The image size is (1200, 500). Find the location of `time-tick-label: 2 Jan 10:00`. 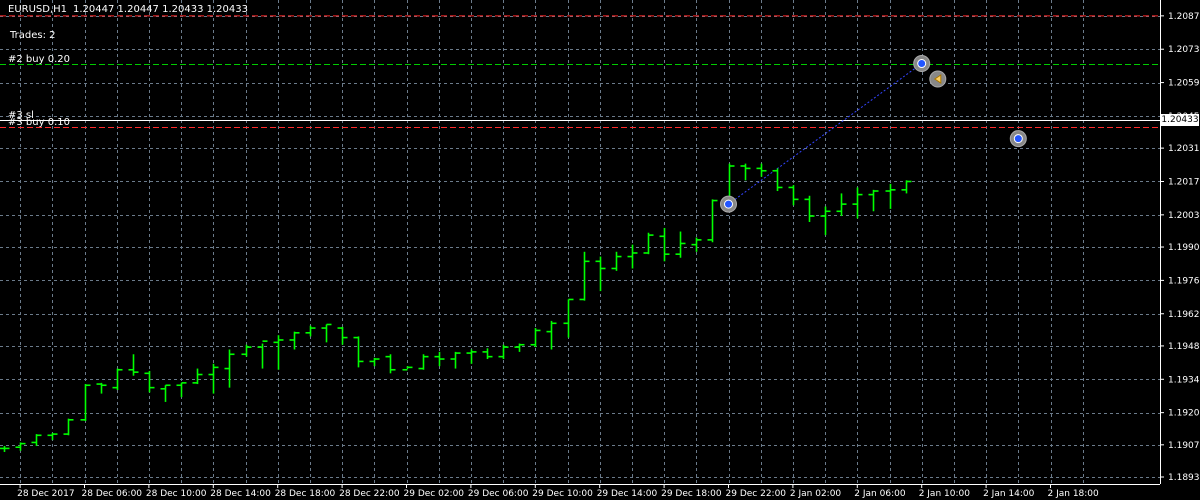

time-tick-label: 2 Jan 10:00 is located at coordinates (945, 494).